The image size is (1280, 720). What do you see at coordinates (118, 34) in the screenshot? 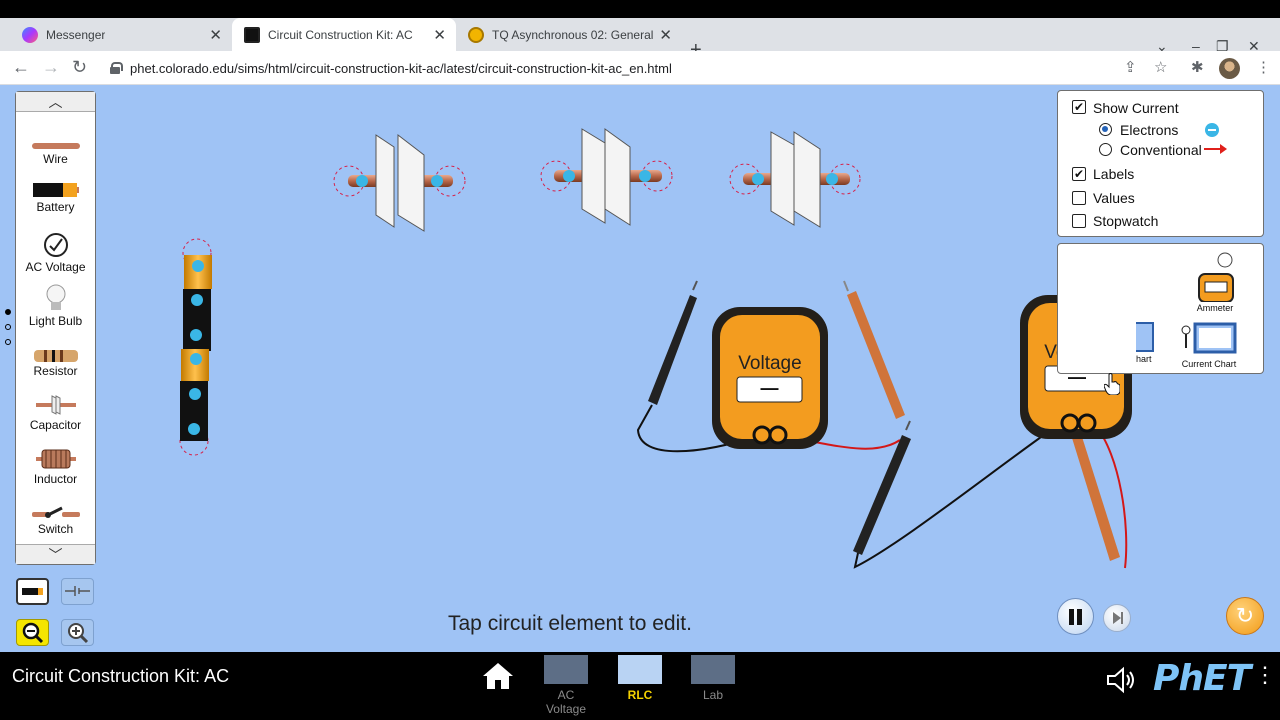
I see `tab-messenger: Messenger ✕` at bounding box center [118, 34].